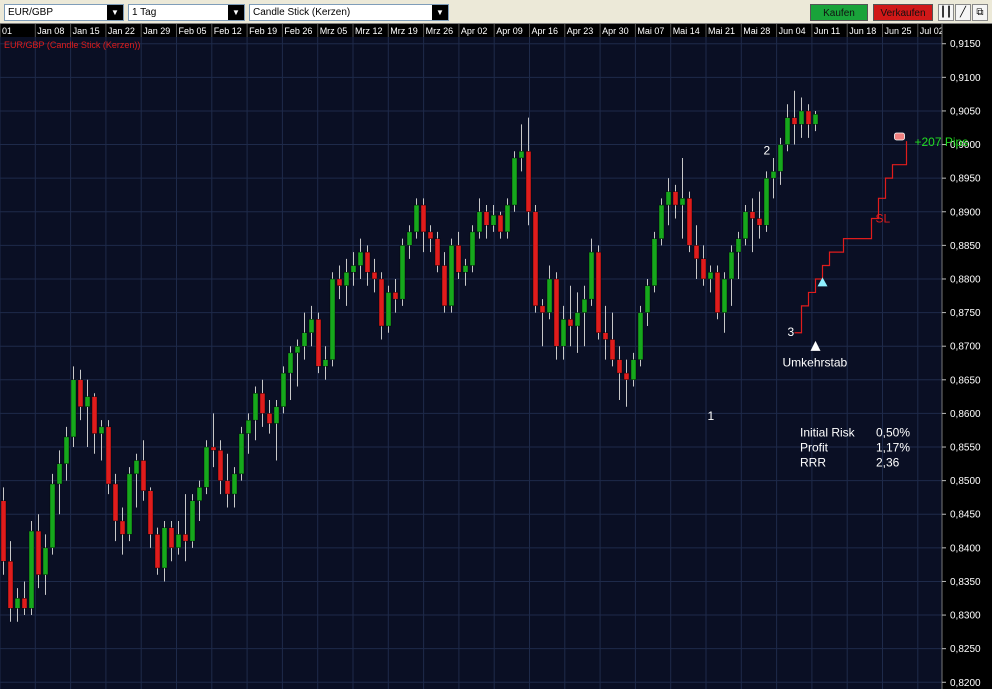 The height and width of the screenshot is (689, 992). Describe the element at coordinates (839, 12) in the screenshot. I see `buy-button: Kaufen` at that location.